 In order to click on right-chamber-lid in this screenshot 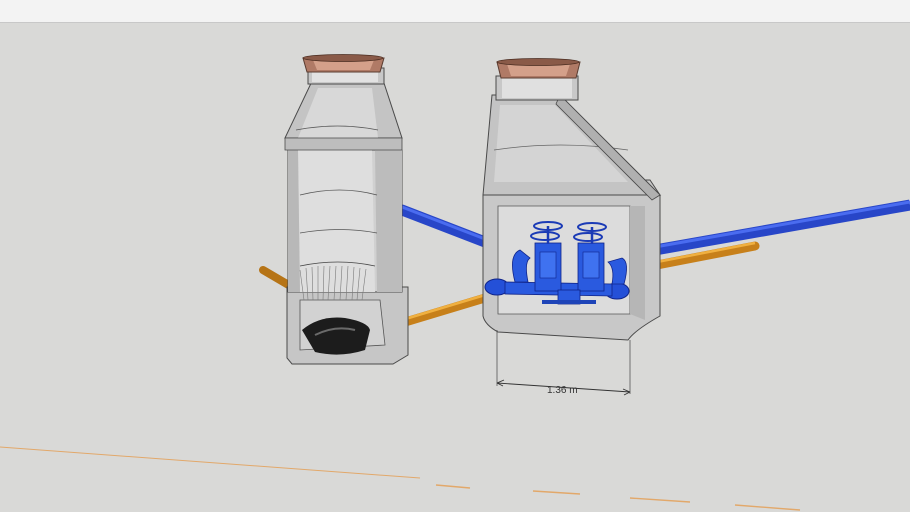, I will do `click(538, 68)`.